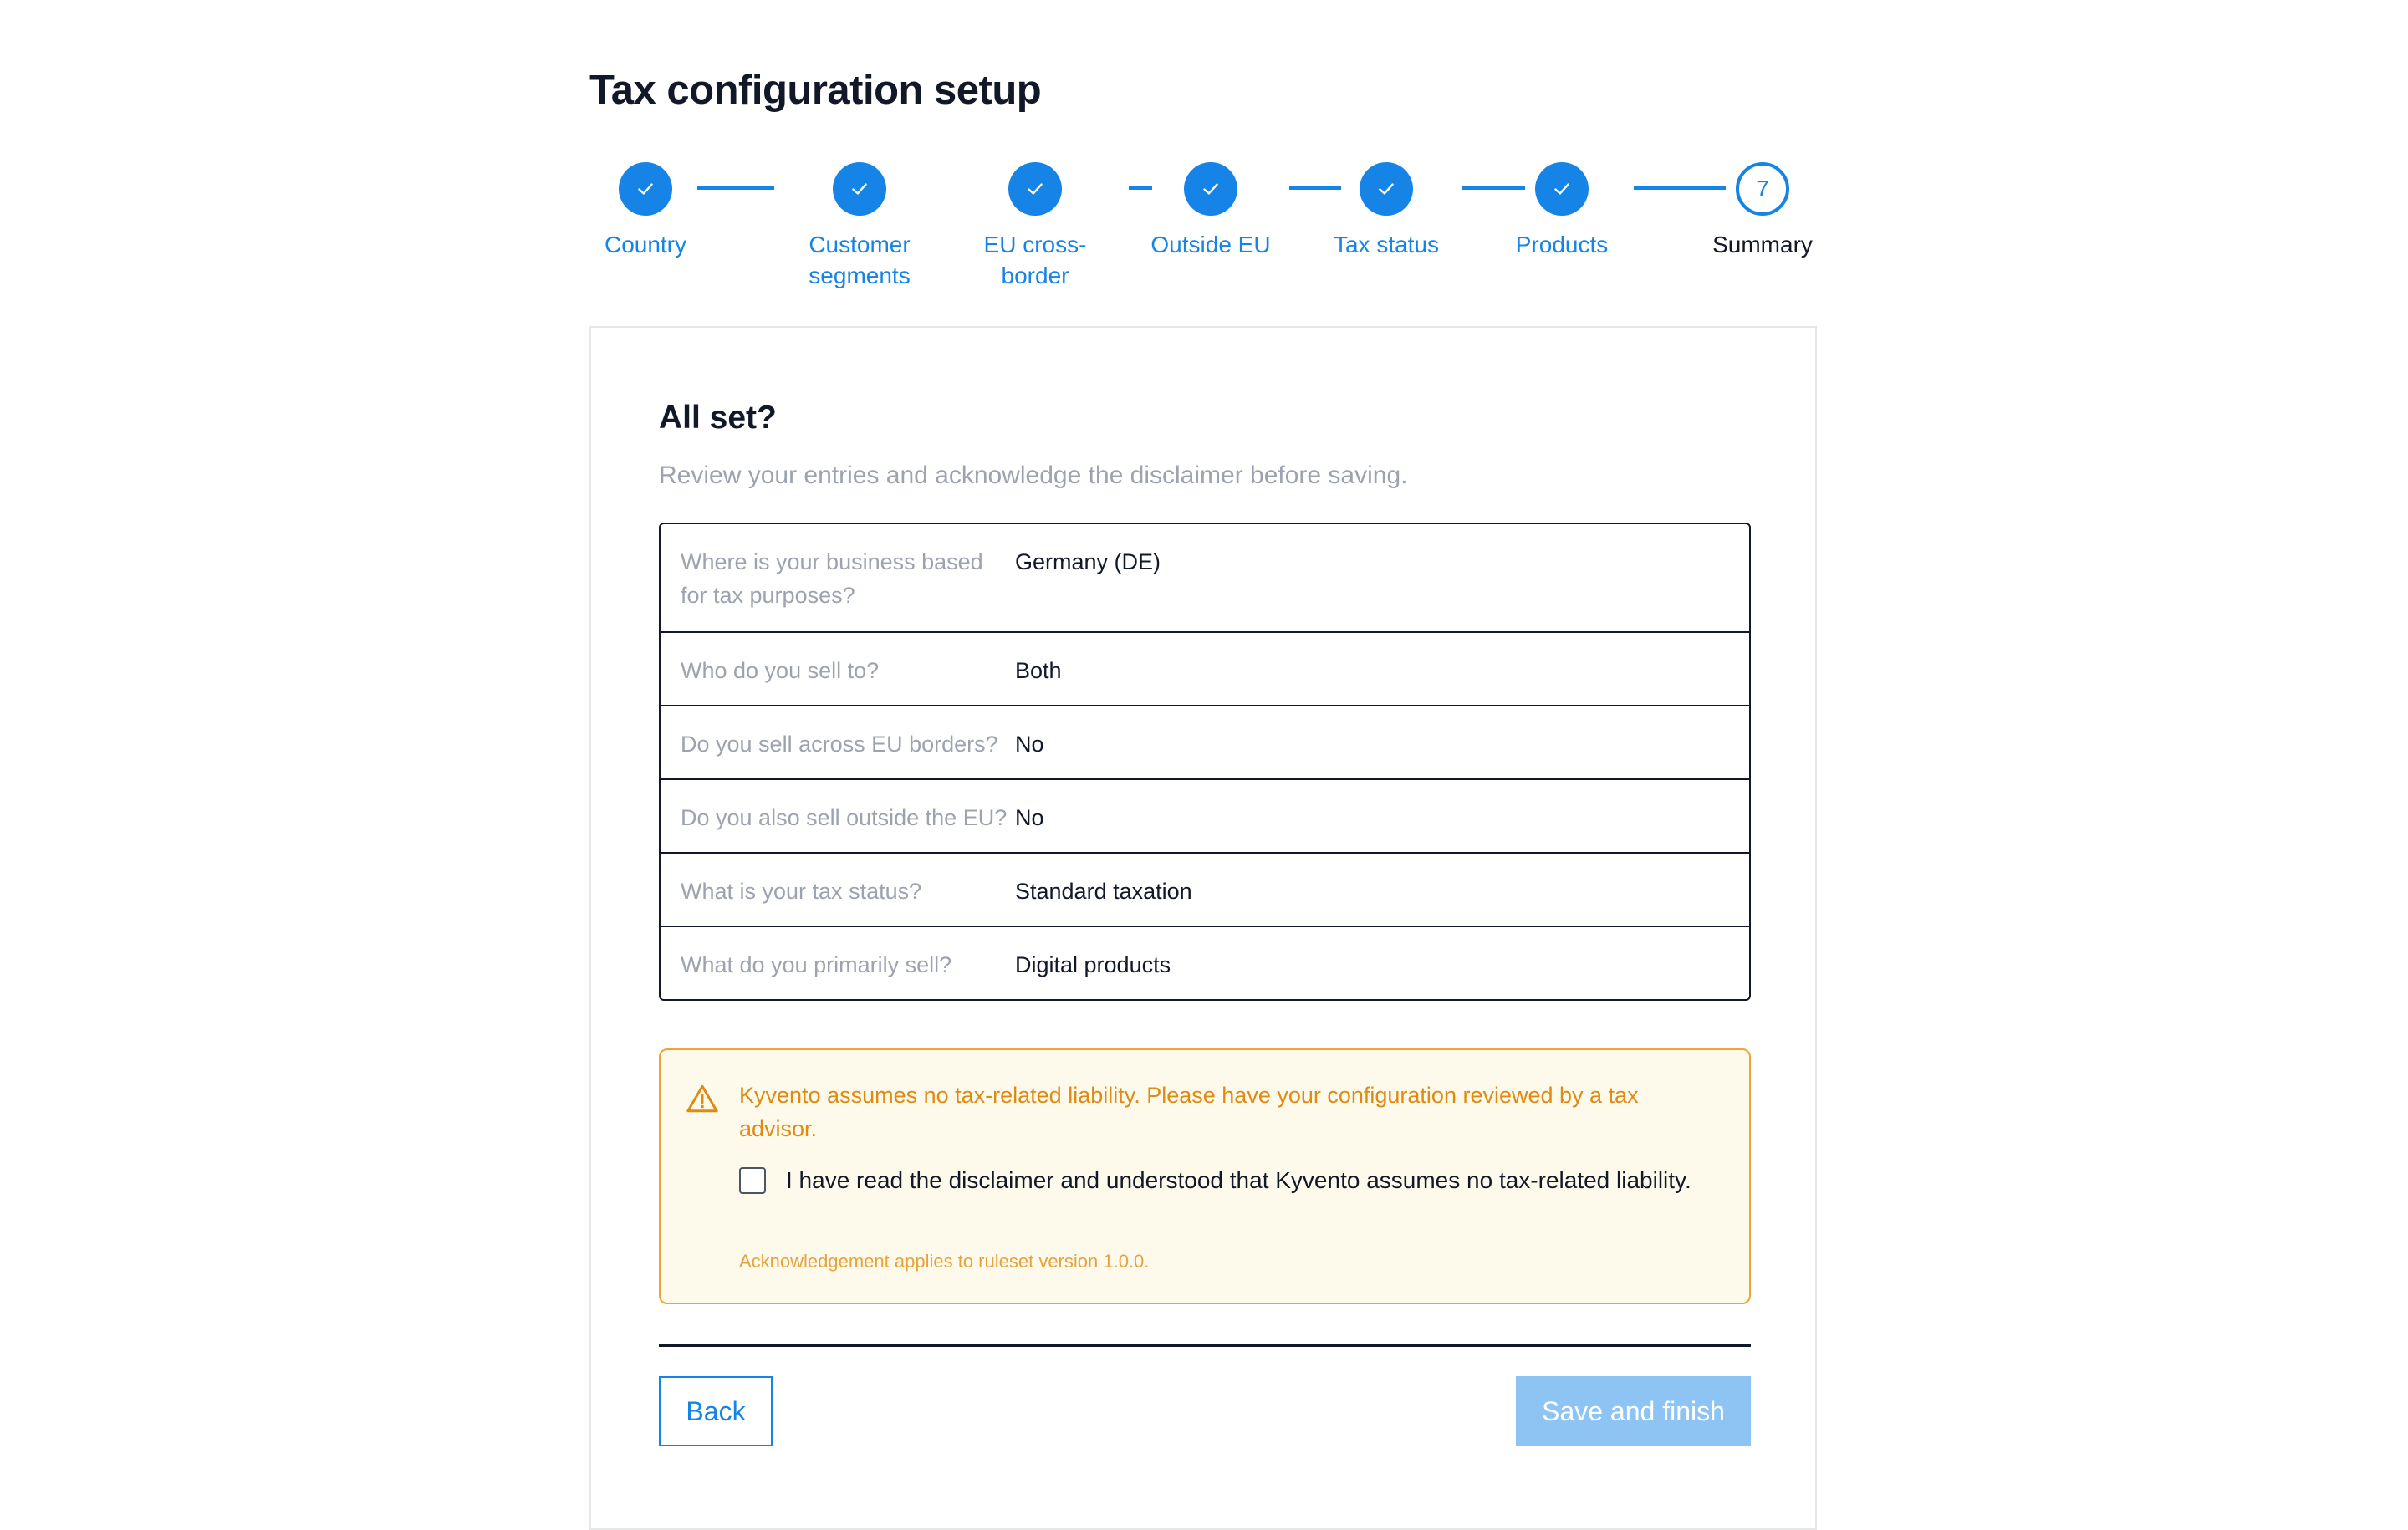  Describe the element at coordinates (1633, 1411) in the screenshot. I see `save-and-finish-button: Save and finish` at that location.